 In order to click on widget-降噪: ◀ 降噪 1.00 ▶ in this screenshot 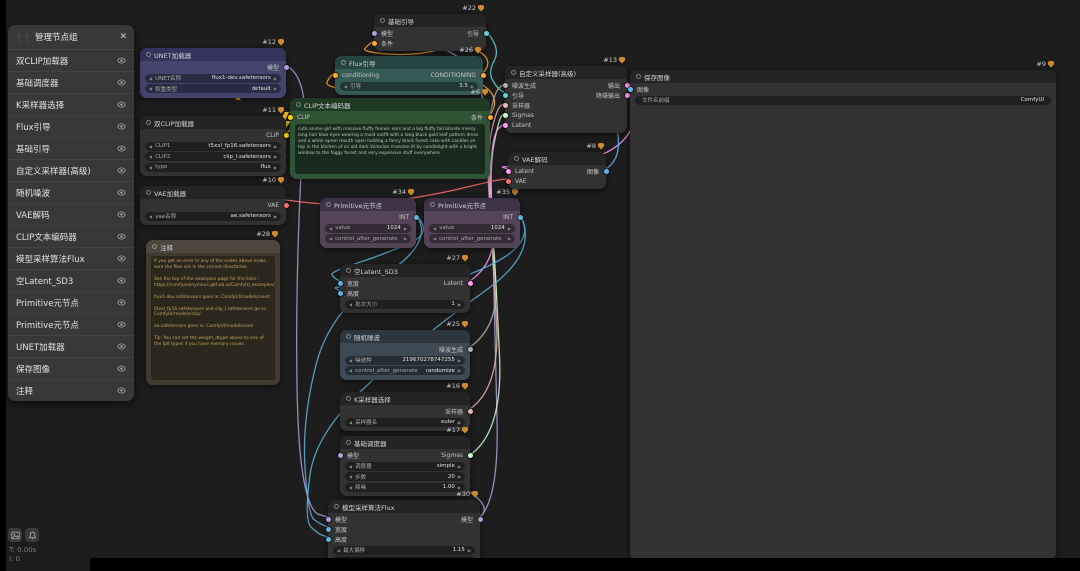, I will do `click(405, 487)`.